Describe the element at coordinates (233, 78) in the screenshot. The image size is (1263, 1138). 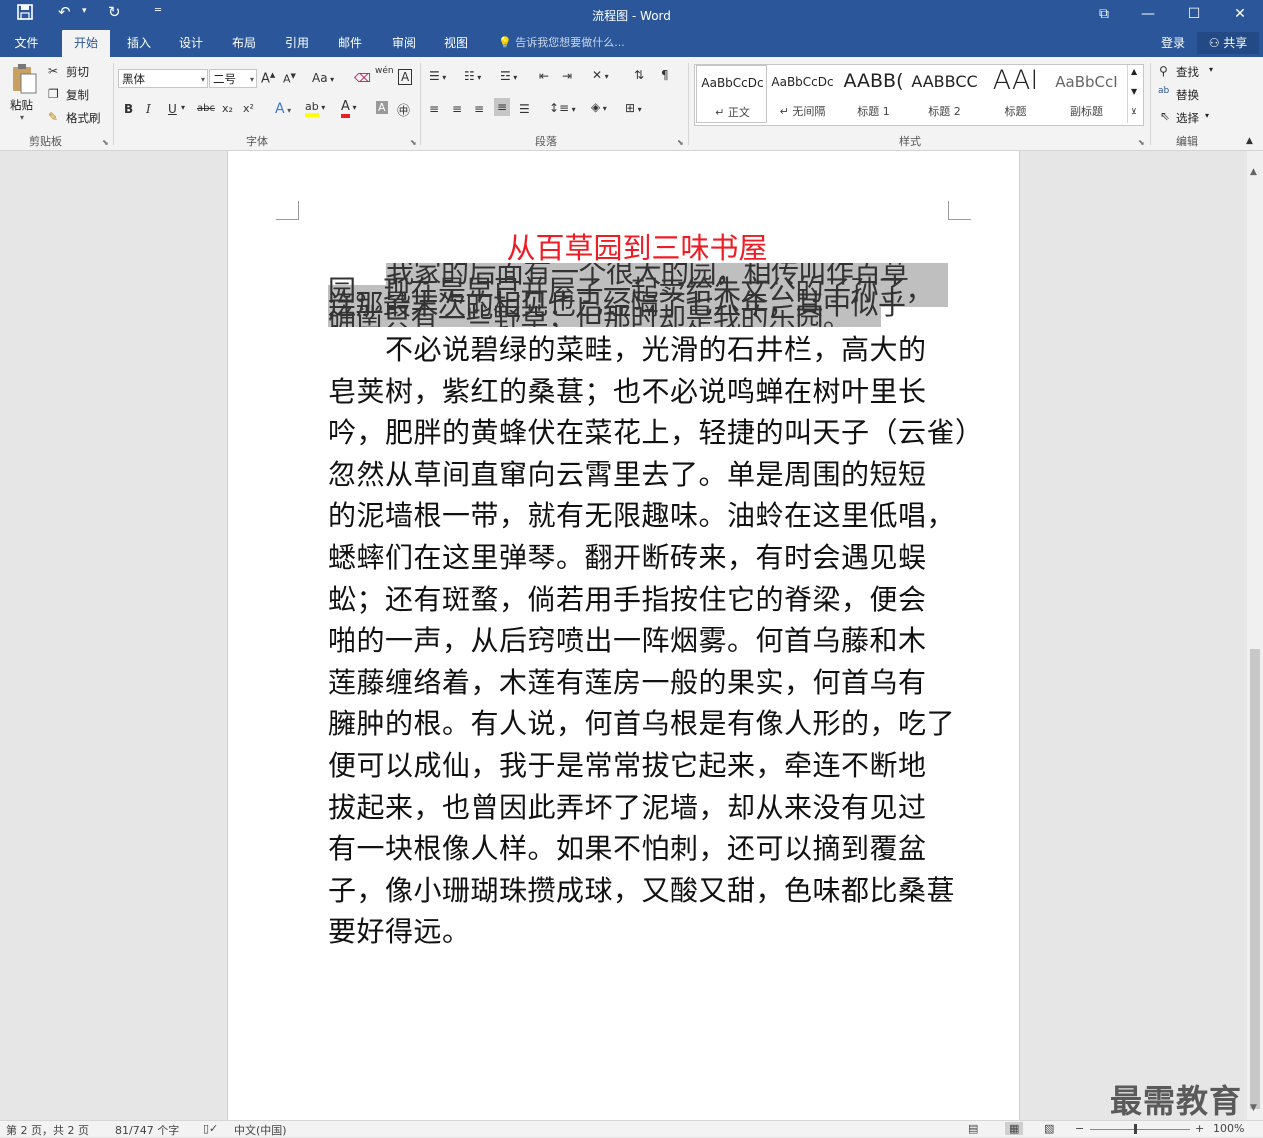
I see `font-size-combo: 二号 ▾` at that location.